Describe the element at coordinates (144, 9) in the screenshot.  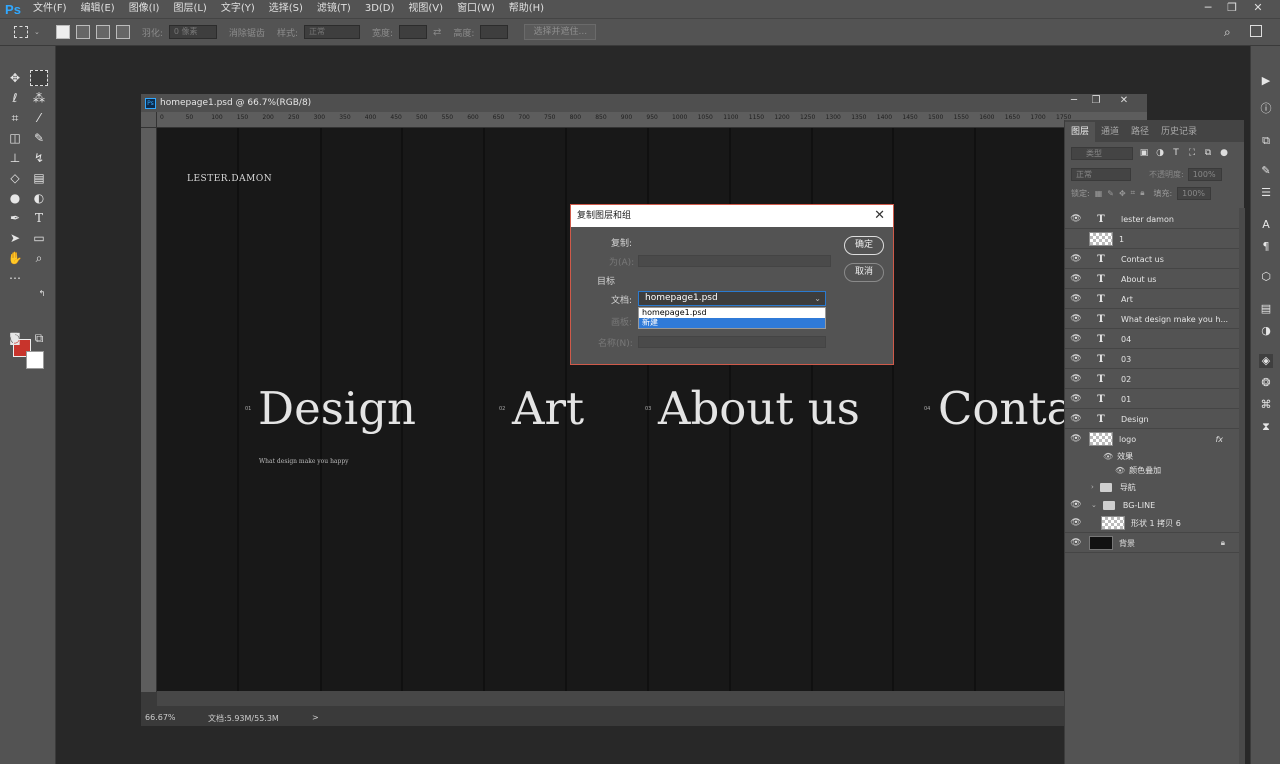
I see `menu-image: 图像(I)` at that location.